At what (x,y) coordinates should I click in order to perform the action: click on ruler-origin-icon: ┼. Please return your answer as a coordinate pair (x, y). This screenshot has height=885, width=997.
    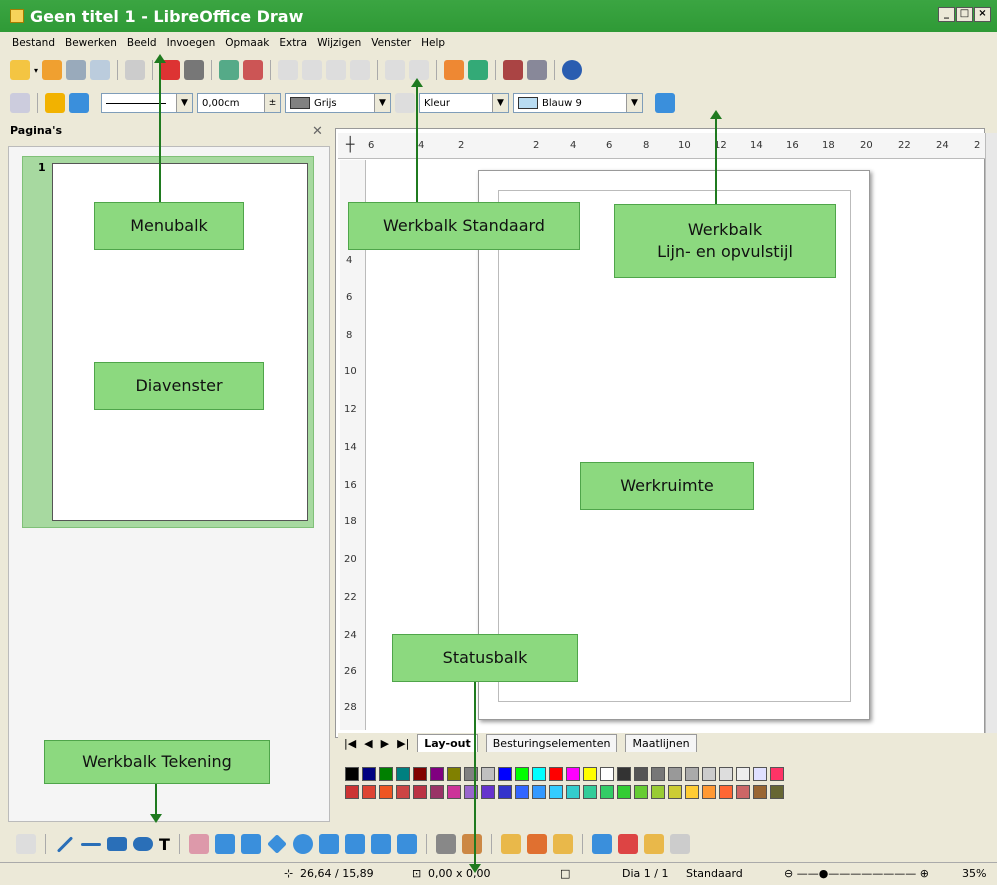
    Looking at the image, I should click on (350, 145).